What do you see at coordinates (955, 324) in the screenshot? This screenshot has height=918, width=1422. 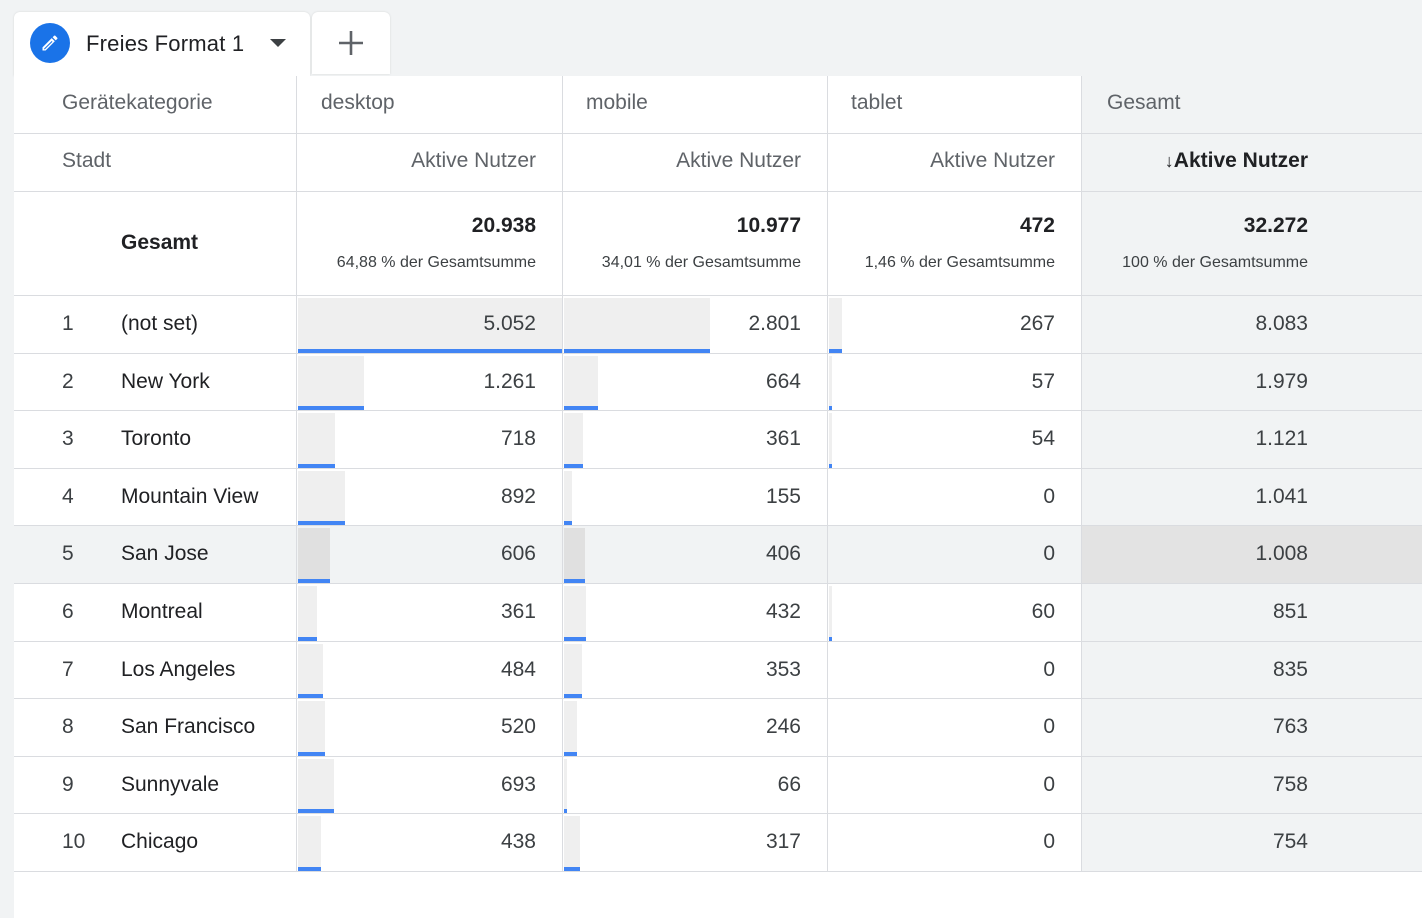 I see `value-cell-tablet: 267` at bounding box center [955, 324].